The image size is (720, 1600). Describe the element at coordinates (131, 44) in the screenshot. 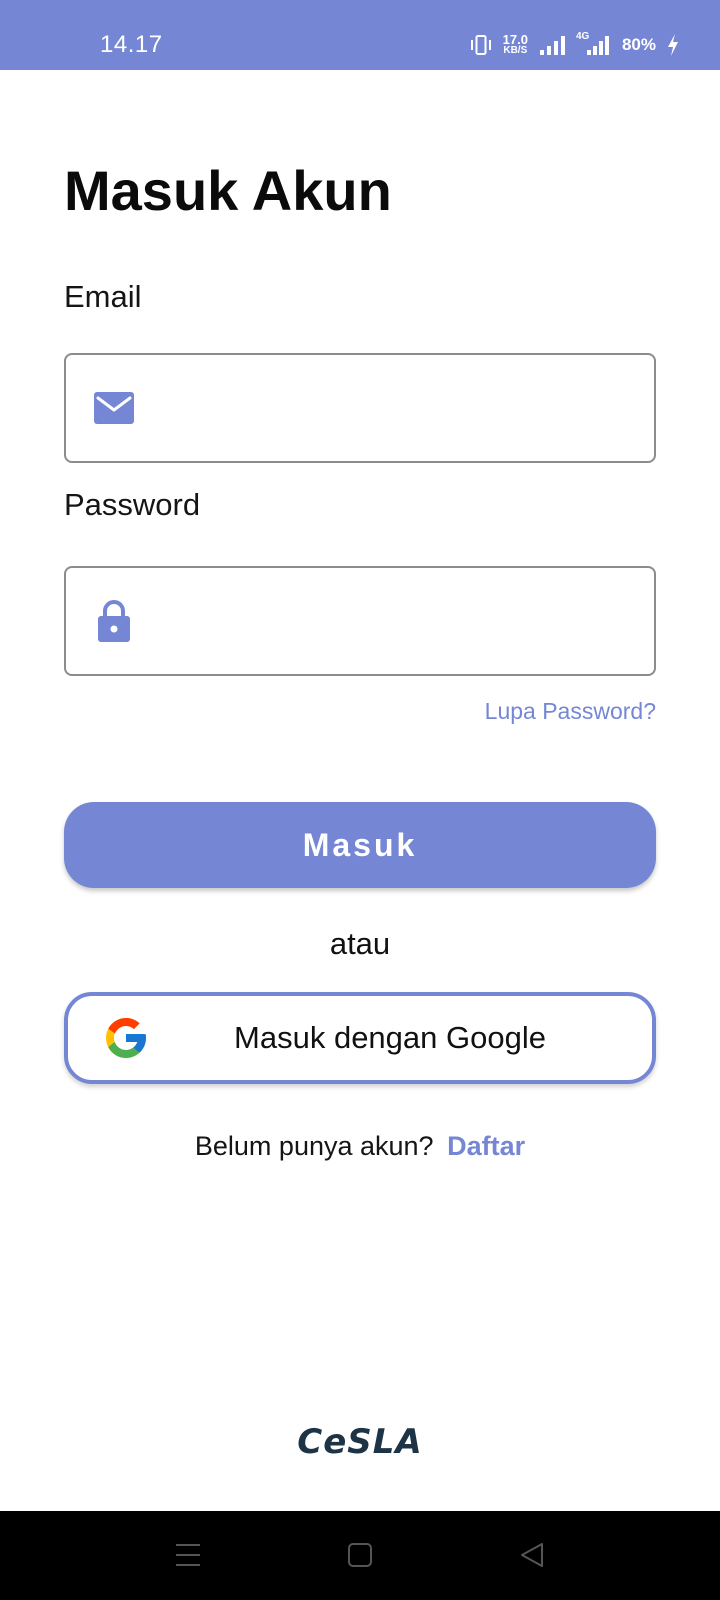

I see `status-time: 14.17` at that location.